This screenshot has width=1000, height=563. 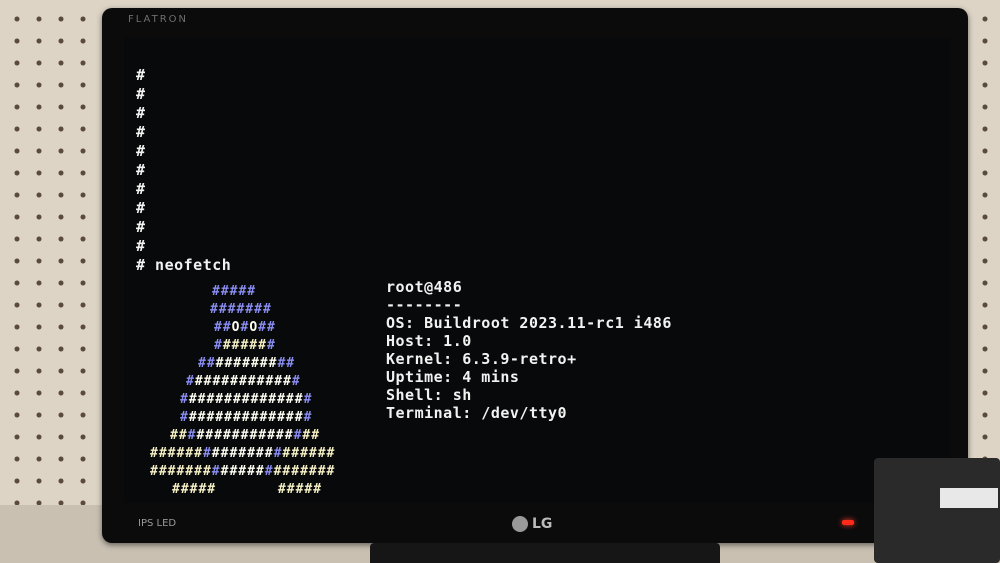 What do you see at coordinates (183, 170) in the screenshot?
I see `prompt-history: # # # # # # # # # # # neofetch` at bounding box center [183, 170].